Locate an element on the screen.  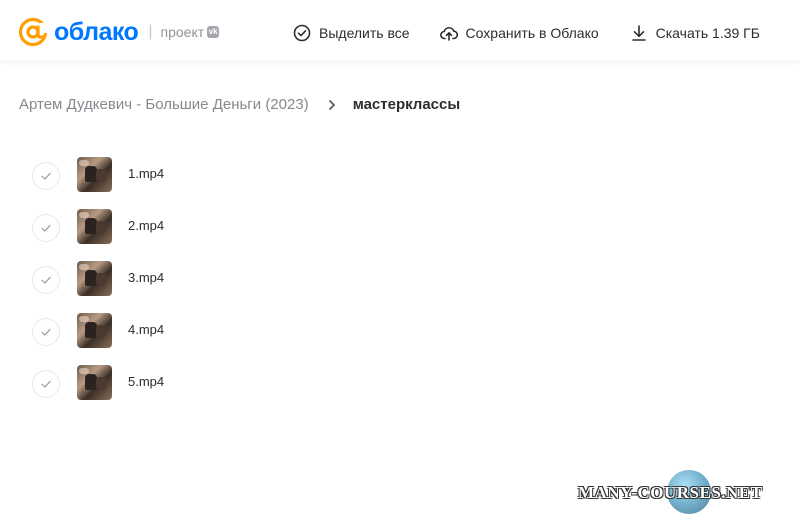
logo-text: облако is located at coordinates (96, 32).